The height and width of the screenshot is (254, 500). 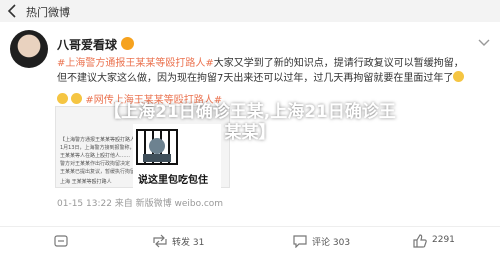 I want to click on chevron-down-icon, so click(x=484, y=43).